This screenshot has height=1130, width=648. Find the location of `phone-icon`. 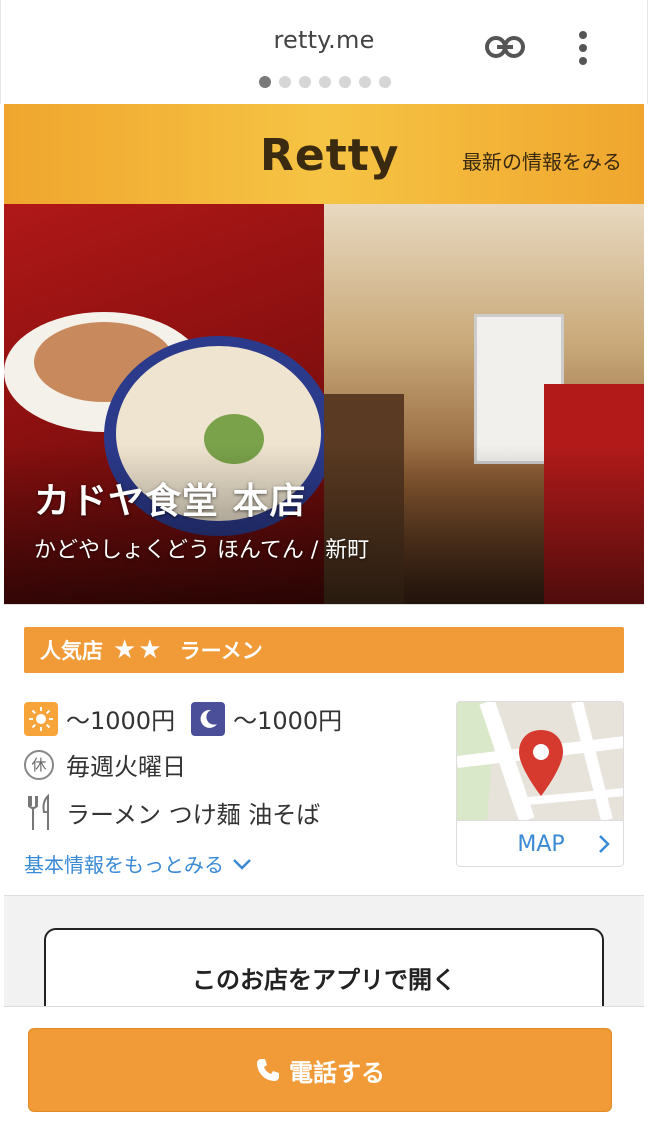

phone-icon is located at coordinates (268, 1070).